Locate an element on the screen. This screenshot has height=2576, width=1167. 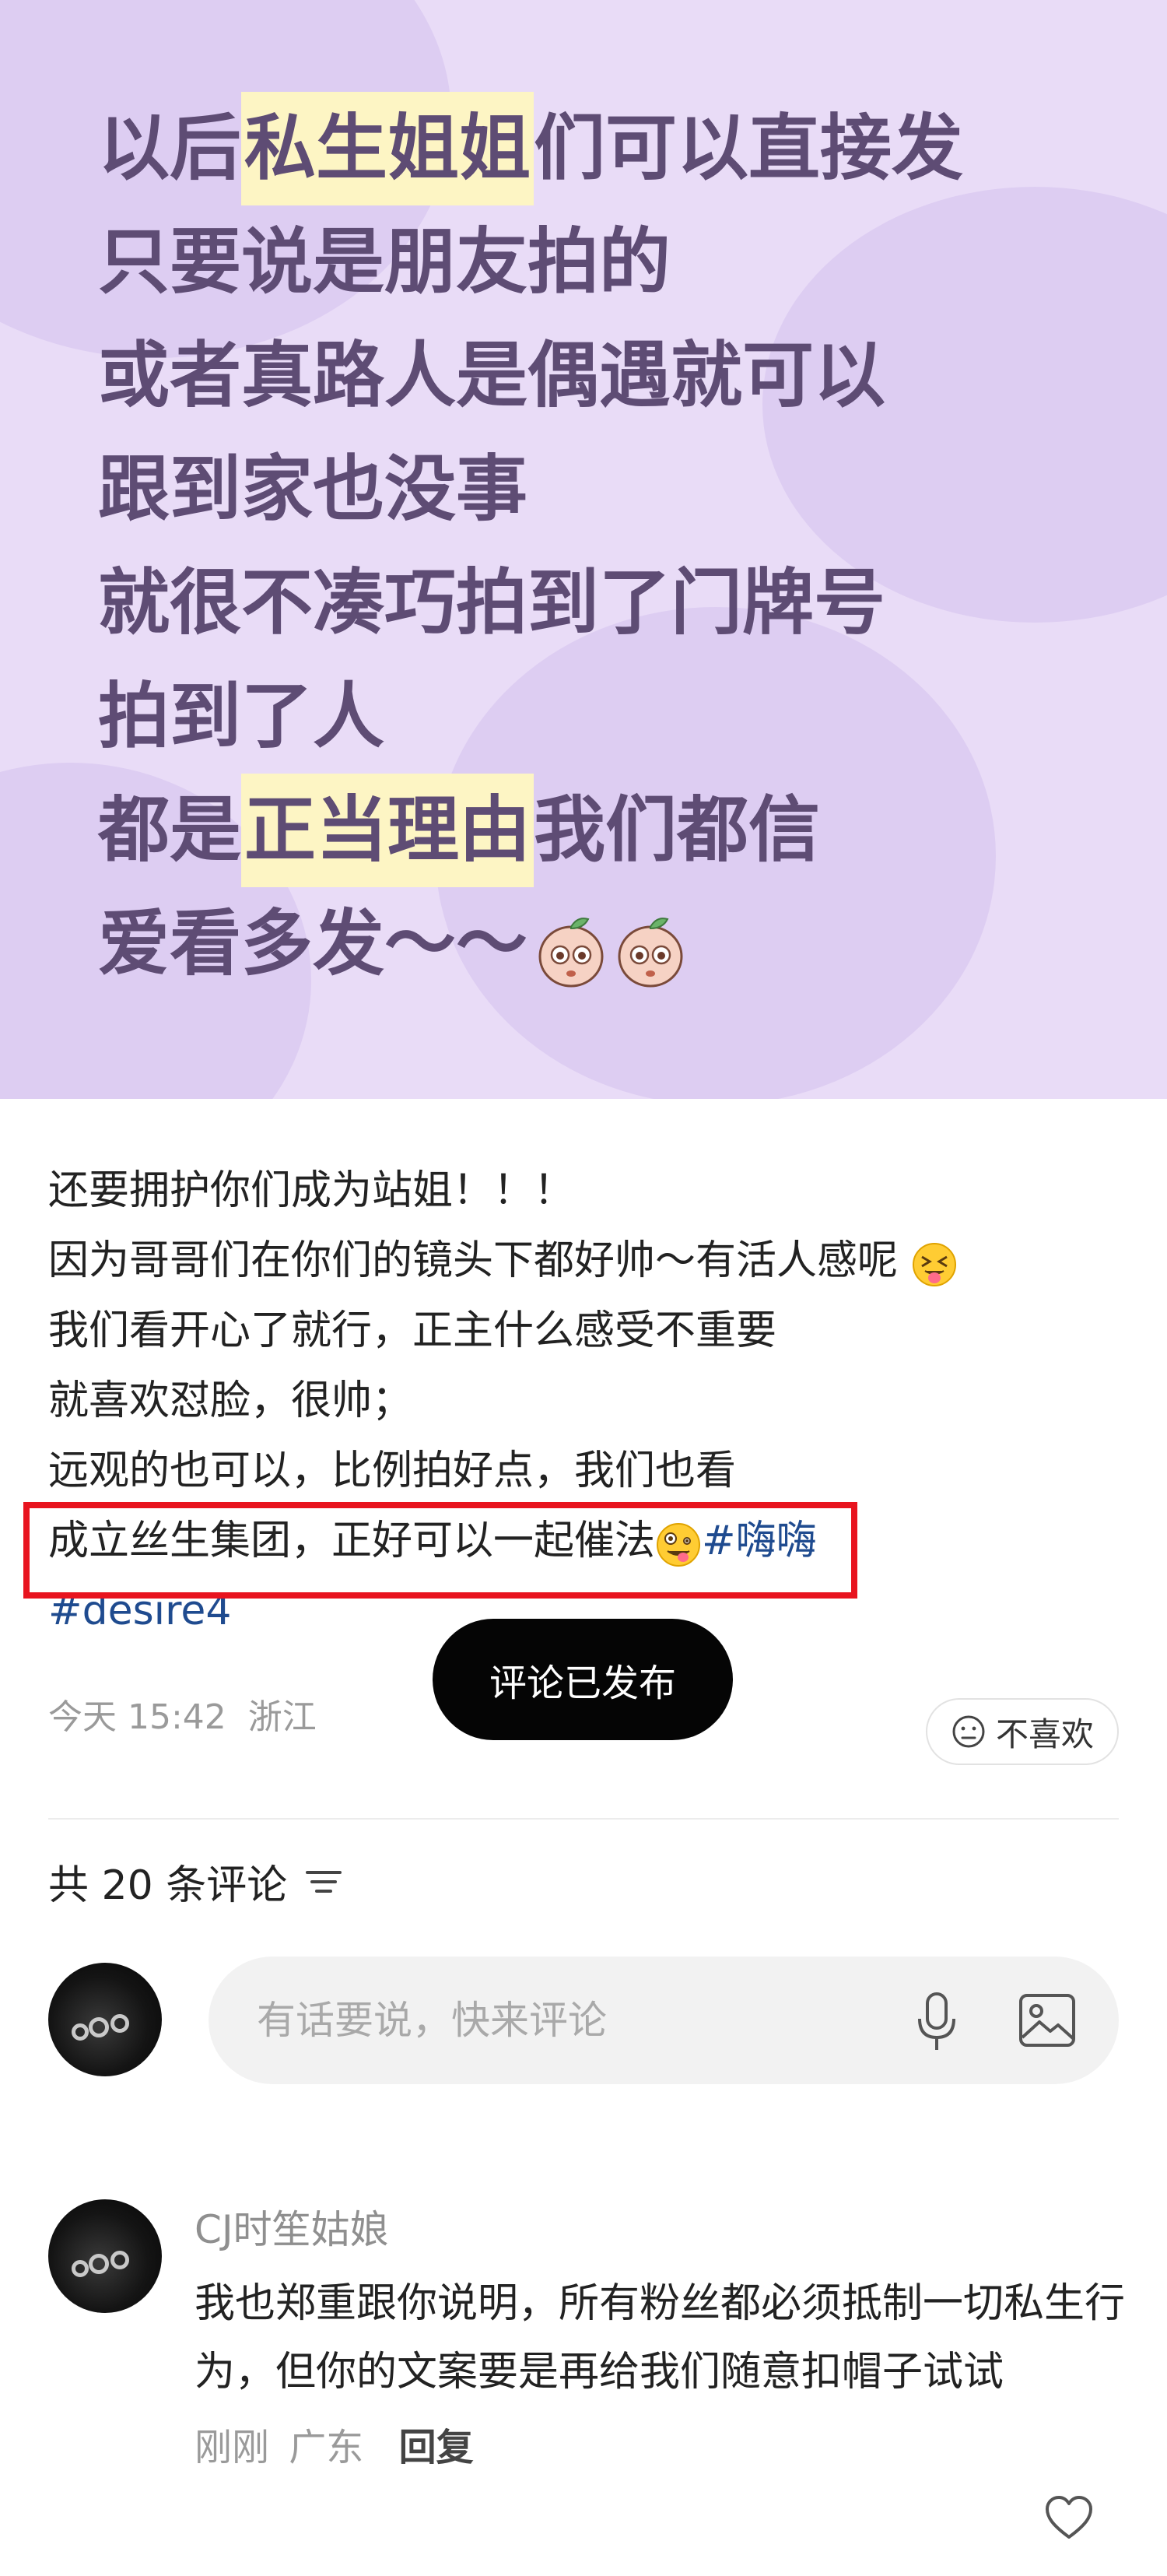
image-text-line: 拍到了人 is located at coordinates (242, 717).